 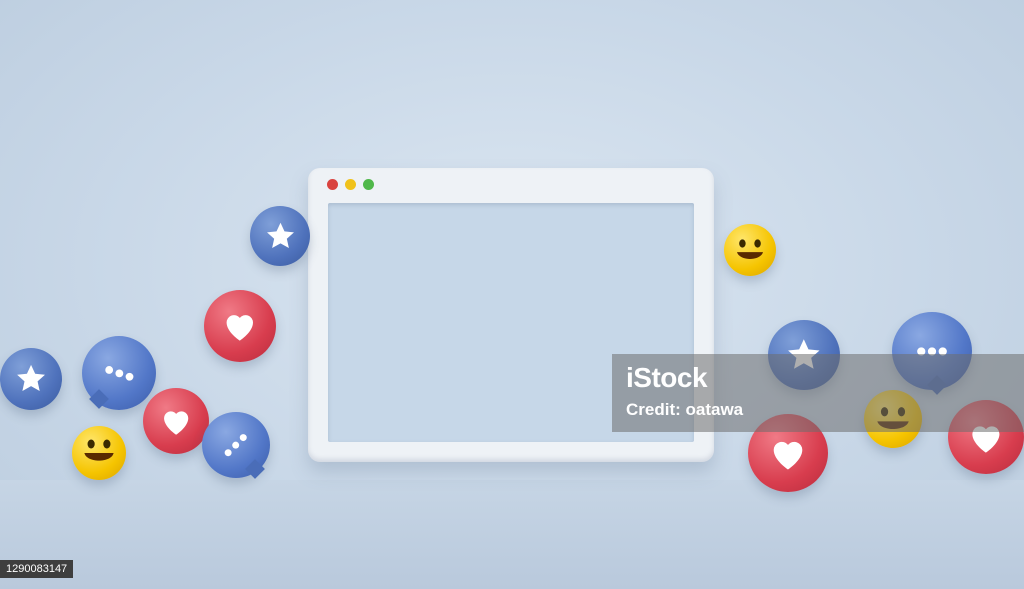 What do you see at coordinates (37, 569) in the screenshot?
I see `image-id-label: 1290083147` at bounding box center [37, 569].